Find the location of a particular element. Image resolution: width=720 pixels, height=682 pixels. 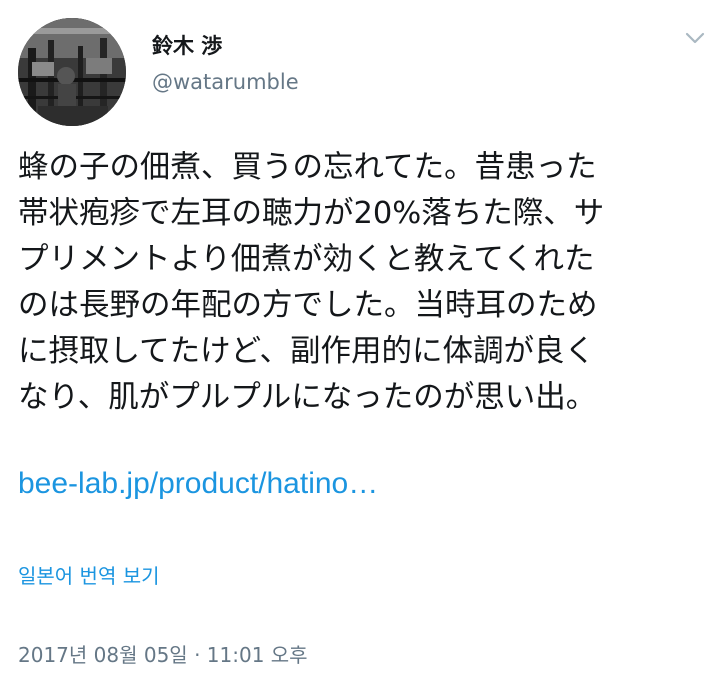

author-display-name: 鈴木 渉 is located at coordinates (187, 46).